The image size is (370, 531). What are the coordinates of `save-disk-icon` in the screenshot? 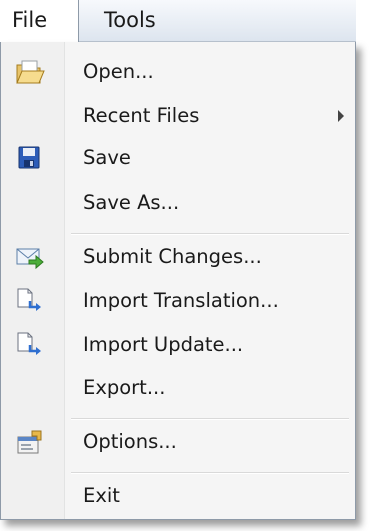 It's located at (30, 158).